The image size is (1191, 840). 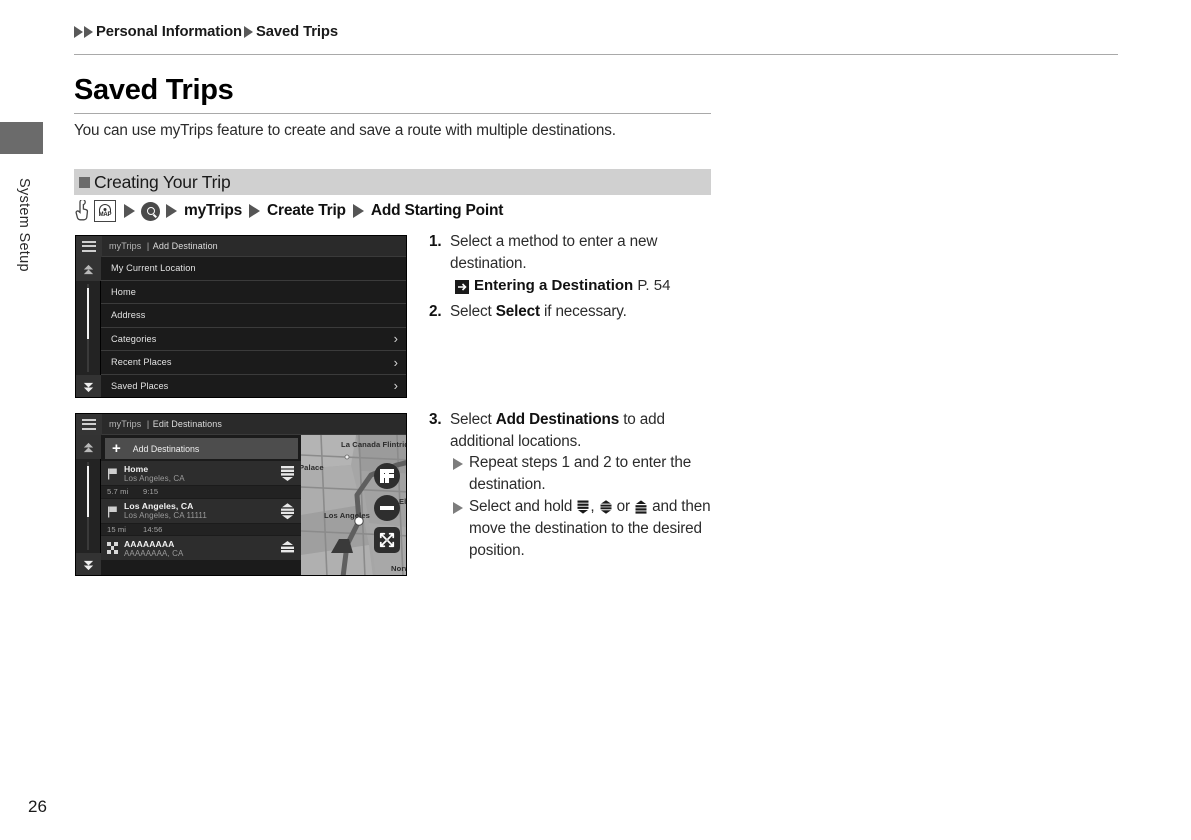 What do you see at coordinates (105, 207) in the screenshot?
I see `map-dome-shape` at bounding box center [105, 207].